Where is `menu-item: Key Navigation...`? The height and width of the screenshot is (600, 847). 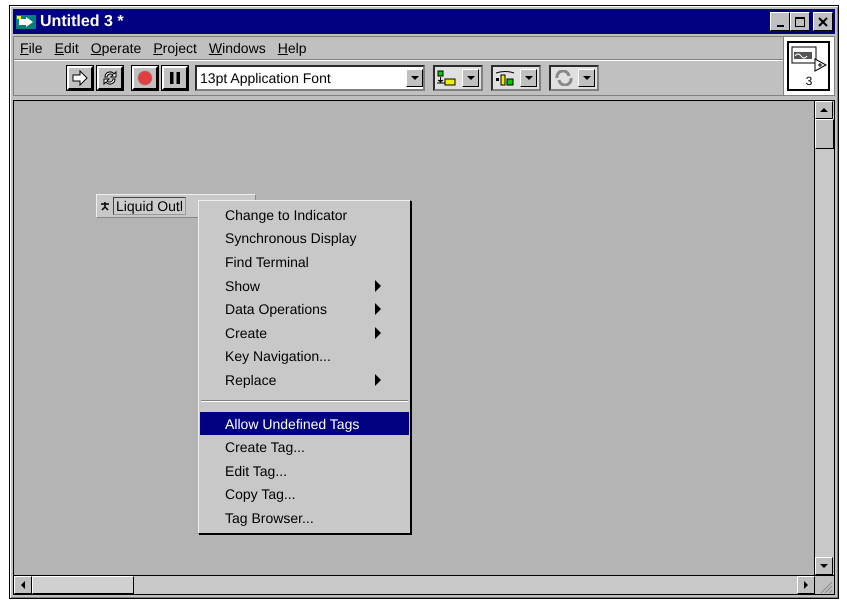
menu-item: Key Navigation... is located at coordinates (304, 356).